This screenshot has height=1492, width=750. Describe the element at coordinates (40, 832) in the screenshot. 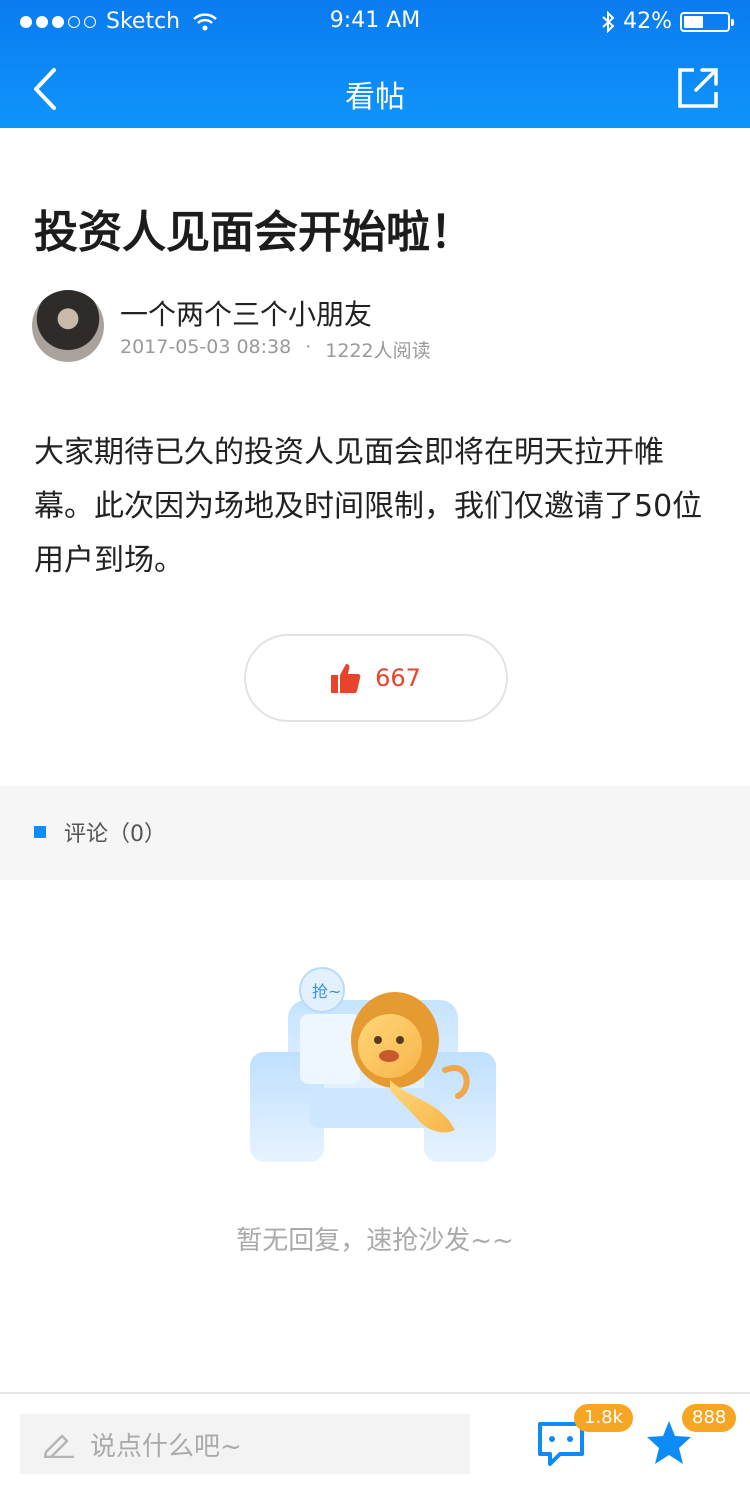

I see `section-marker` at that location.